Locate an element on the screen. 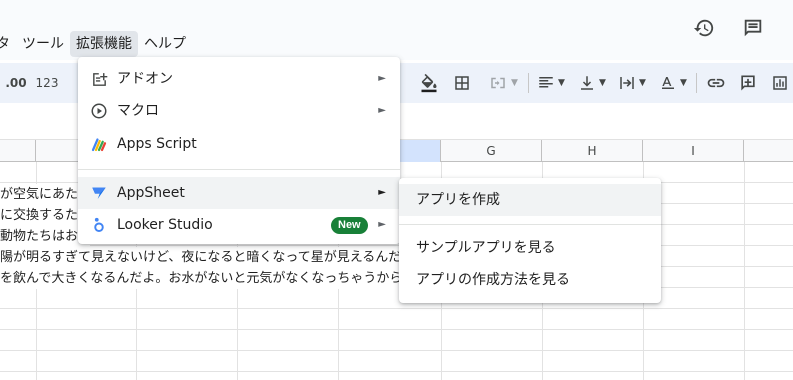 This screenshot has height=380, width=793. horizontal-align-icon: ▼ is located at coordinates (551, 83).